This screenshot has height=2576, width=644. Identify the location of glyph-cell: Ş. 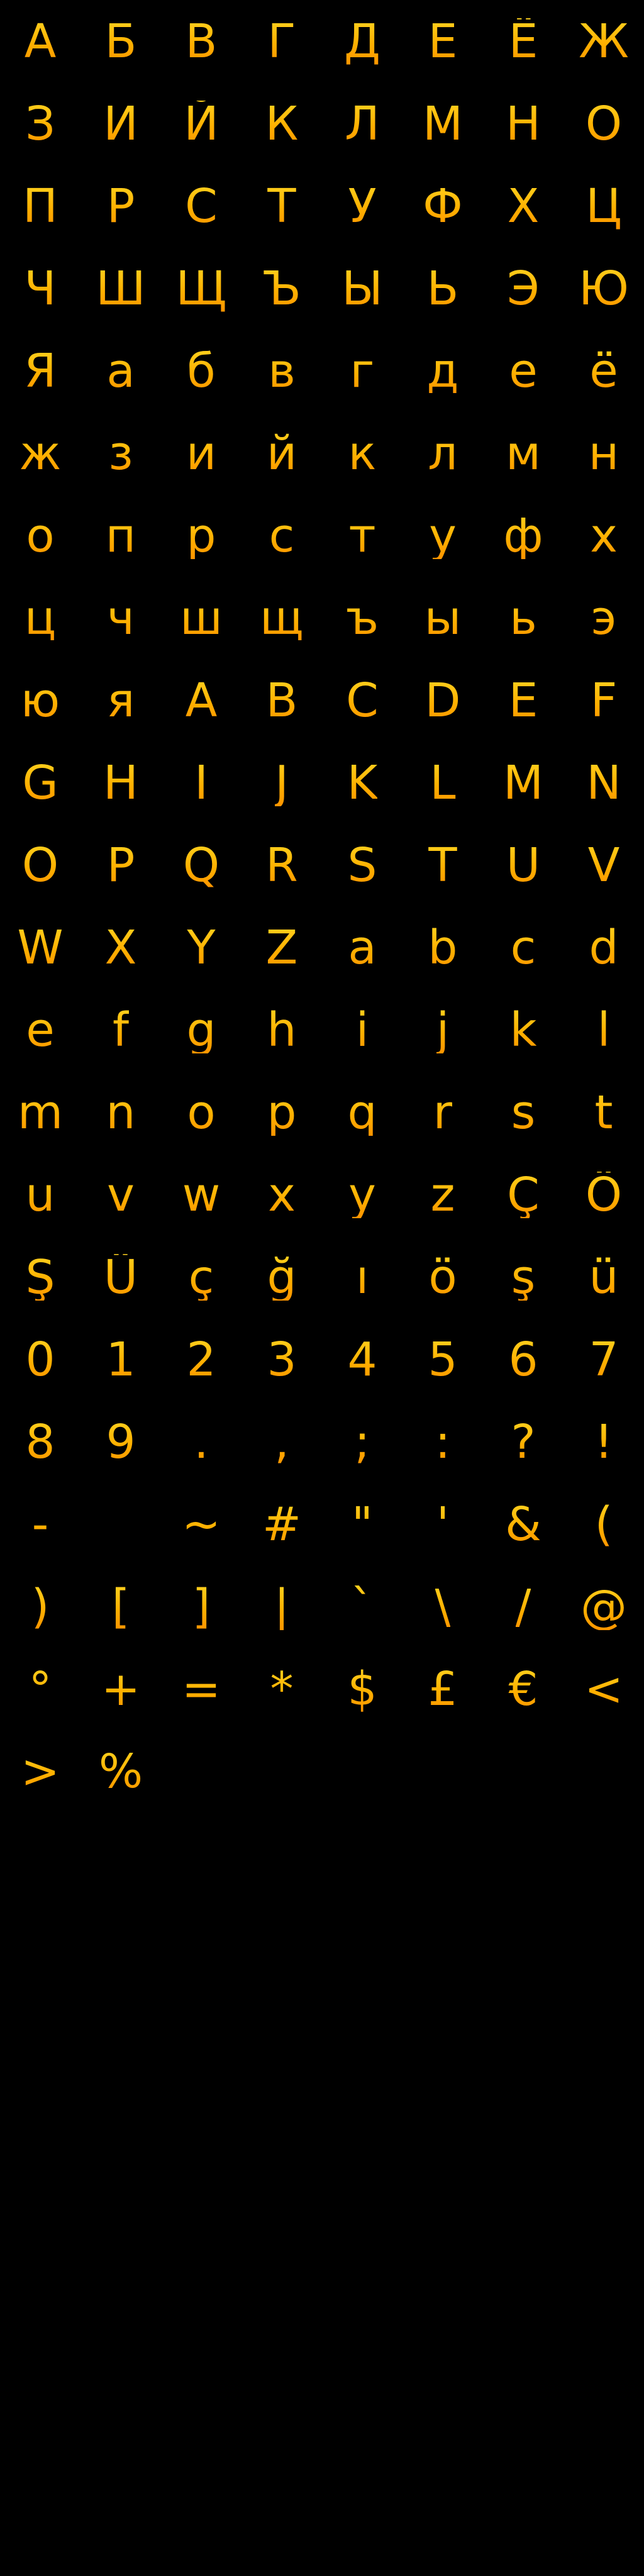
(40, 1277).